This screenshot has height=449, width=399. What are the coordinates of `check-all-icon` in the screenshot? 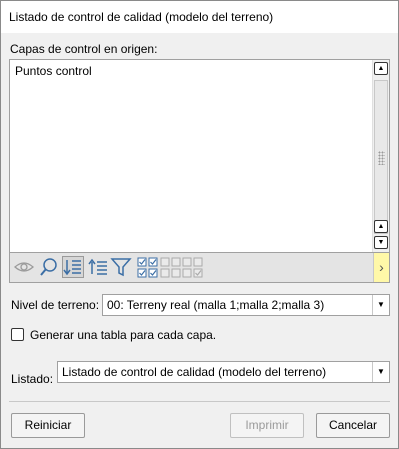 It's located at (148, 267).